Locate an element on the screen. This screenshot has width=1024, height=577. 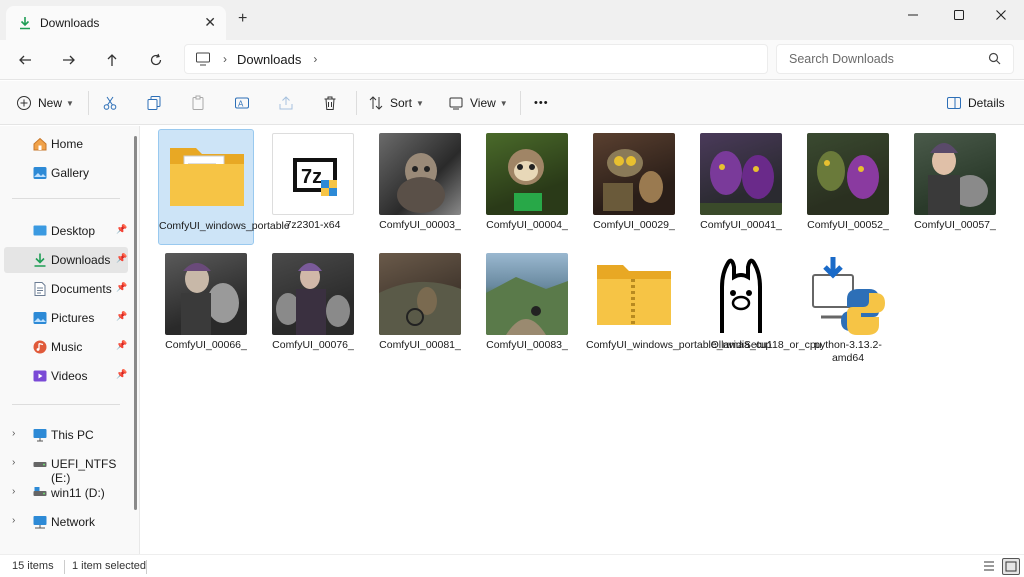
paste-button is located at coordinates (198, 103).